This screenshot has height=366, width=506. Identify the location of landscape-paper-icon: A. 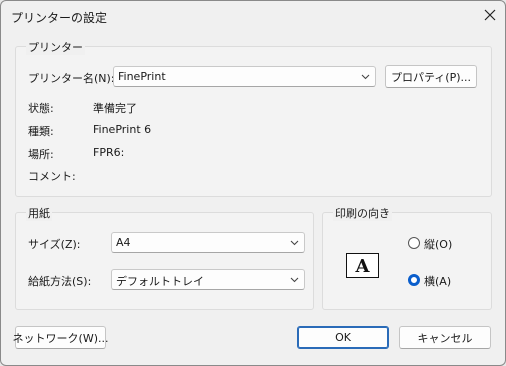
(362, 265).